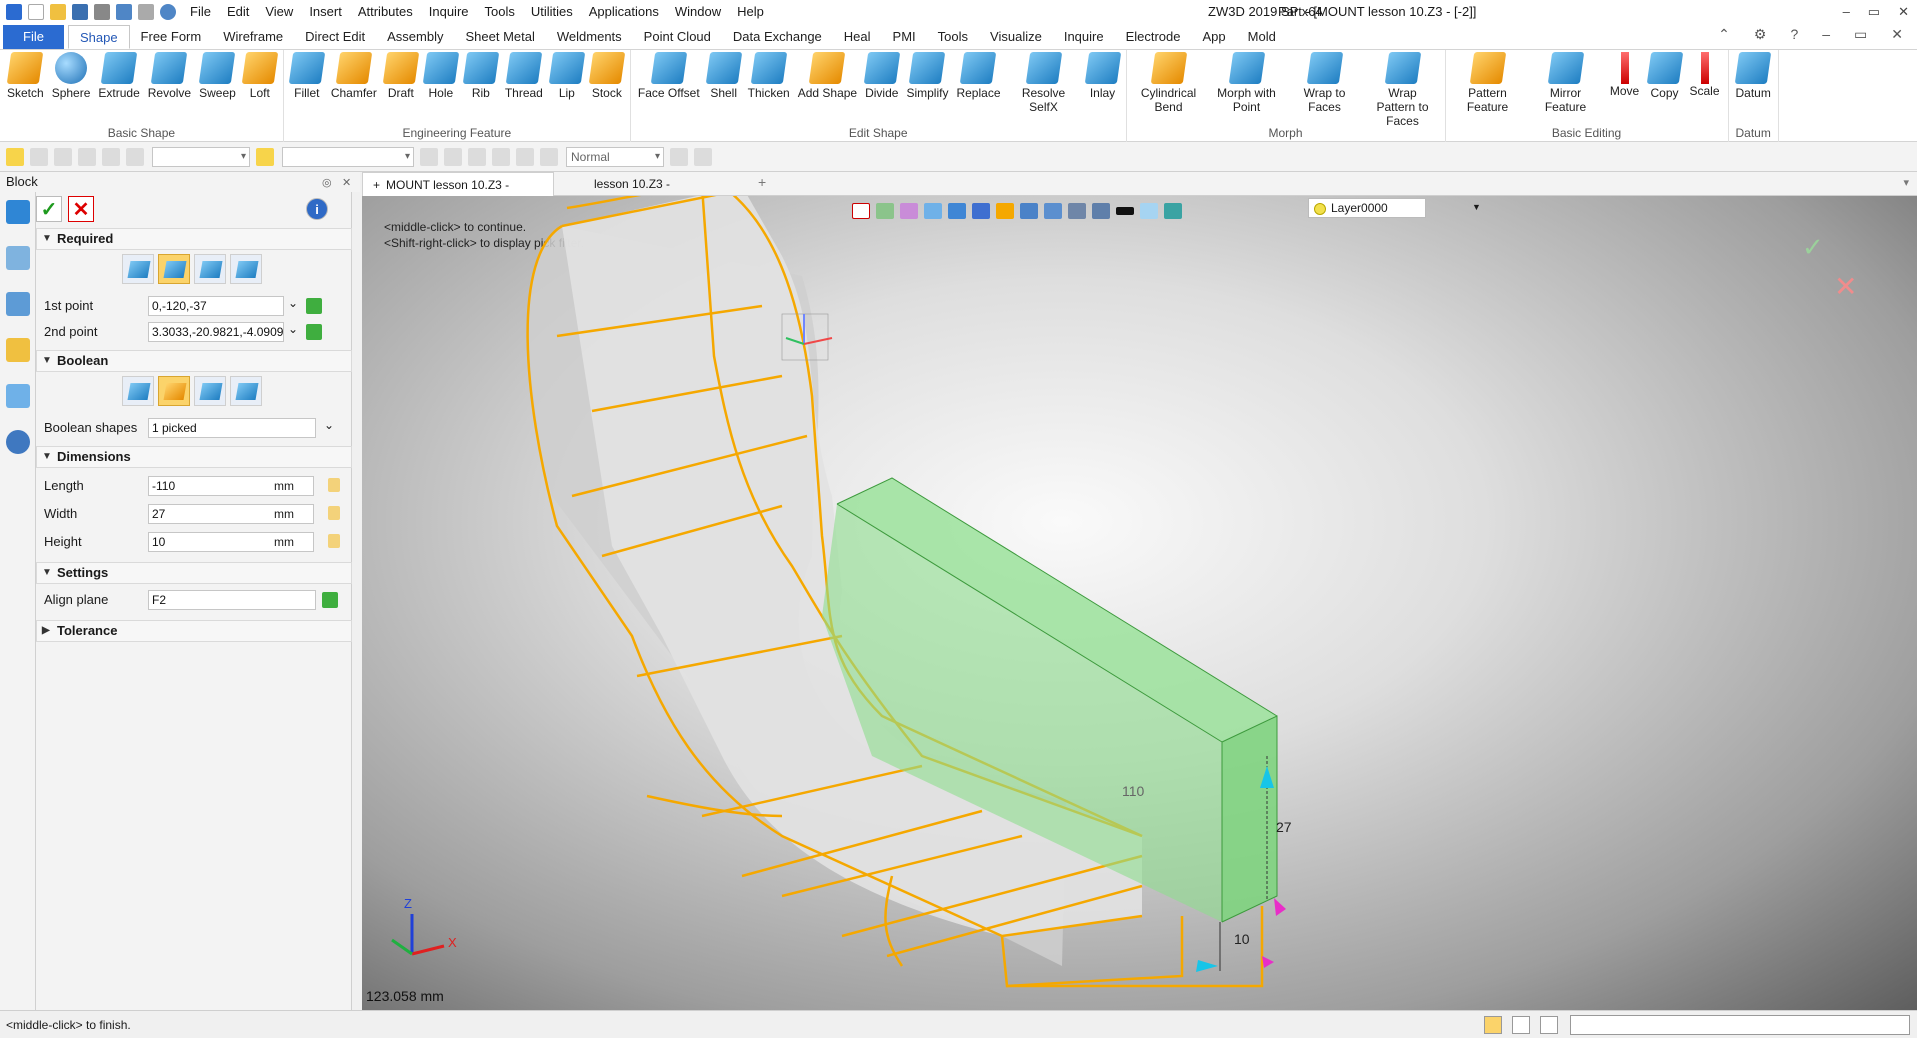 This screenshot has height=1038, width=1917. I want to click on close-icon: ✕, so click(1903, 12).